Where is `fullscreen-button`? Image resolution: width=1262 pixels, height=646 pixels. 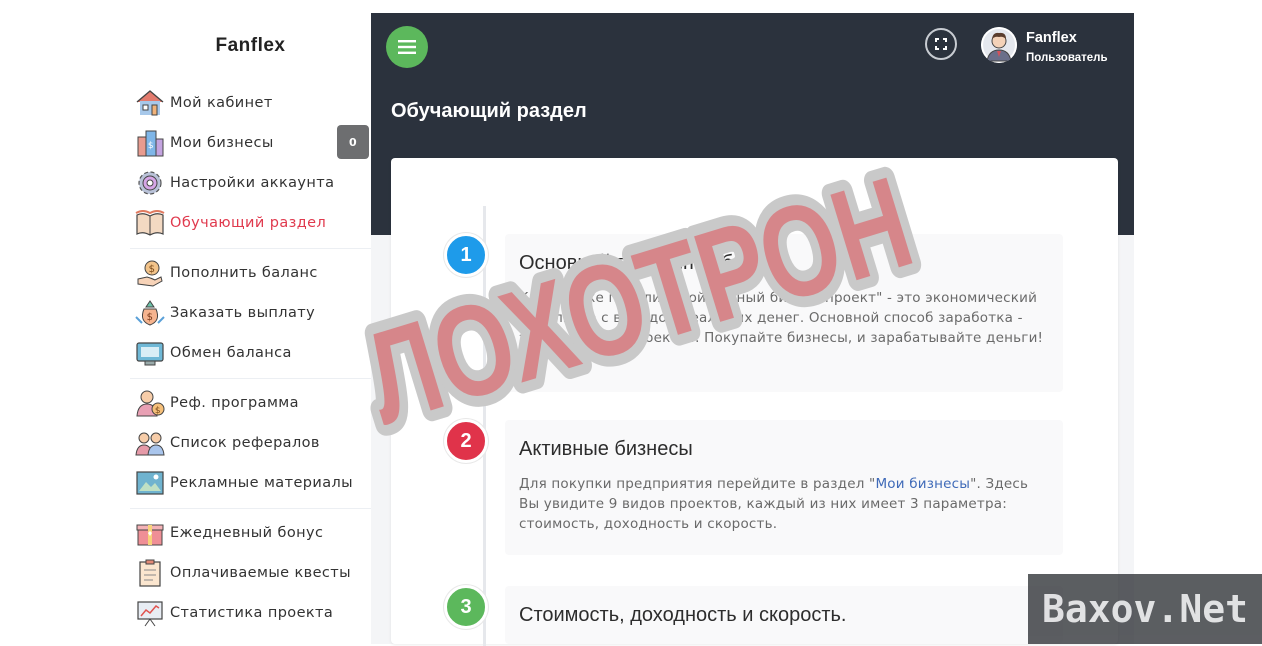
fullscreen-button is located at coordinates (941, 44).